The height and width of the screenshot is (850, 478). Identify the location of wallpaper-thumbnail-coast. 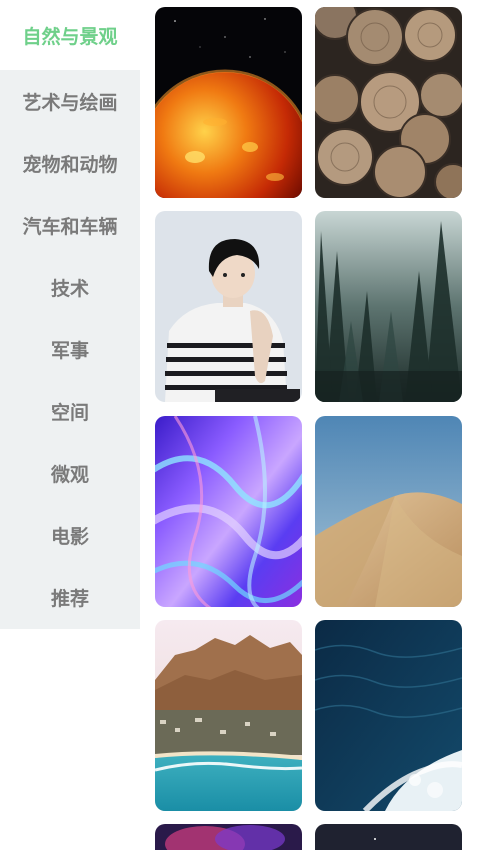
(228, 715).